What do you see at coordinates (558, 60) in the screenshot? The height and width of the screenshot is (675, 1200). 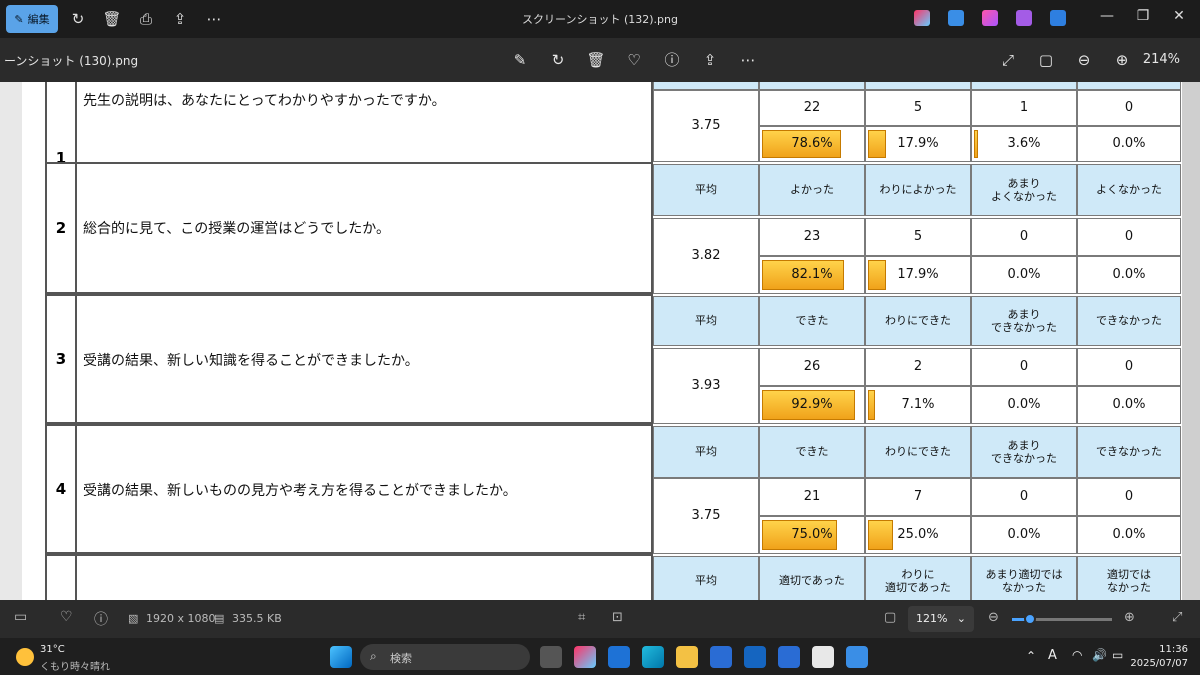 I see `rotate-icon: ↻` at bounding box center [558, 60].